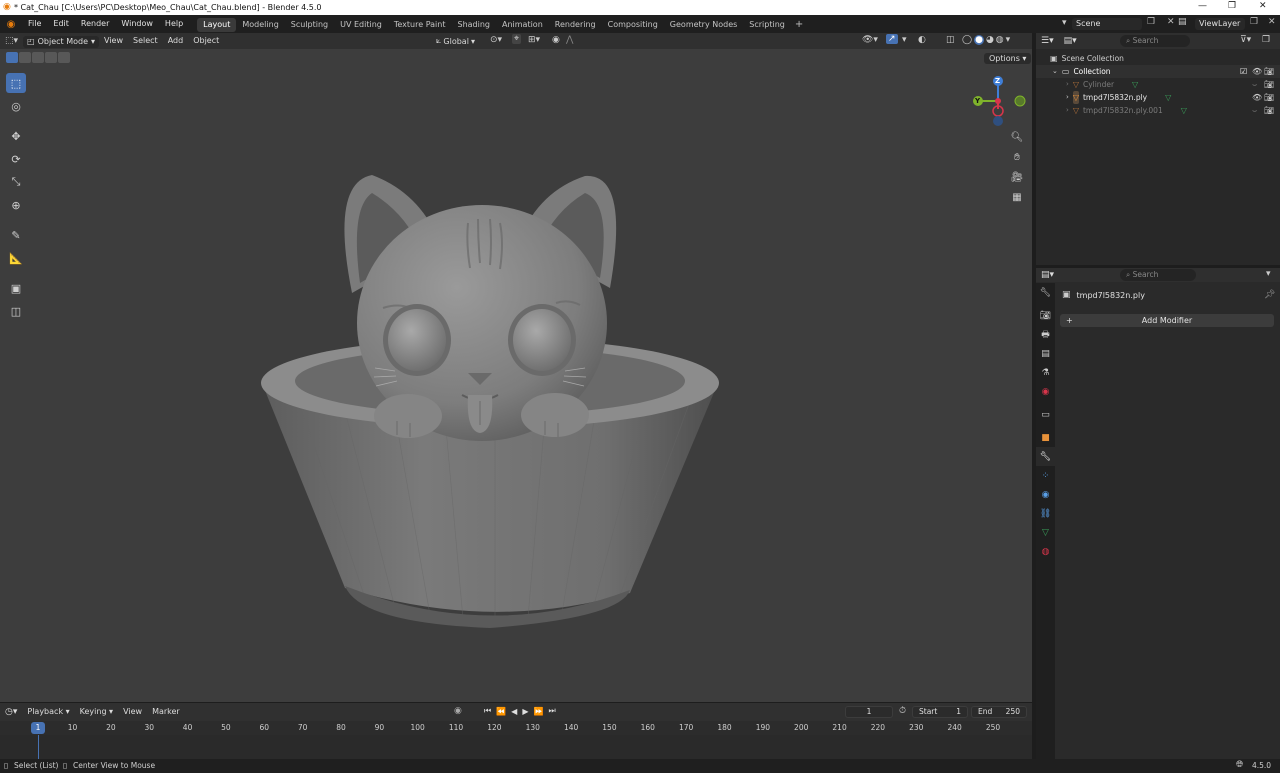 The width and height of the screenshot is (1280, 773). Describe the element at coordinates (922, 40) in the screenshot. I see `overlay-icon: ◐` at that location.